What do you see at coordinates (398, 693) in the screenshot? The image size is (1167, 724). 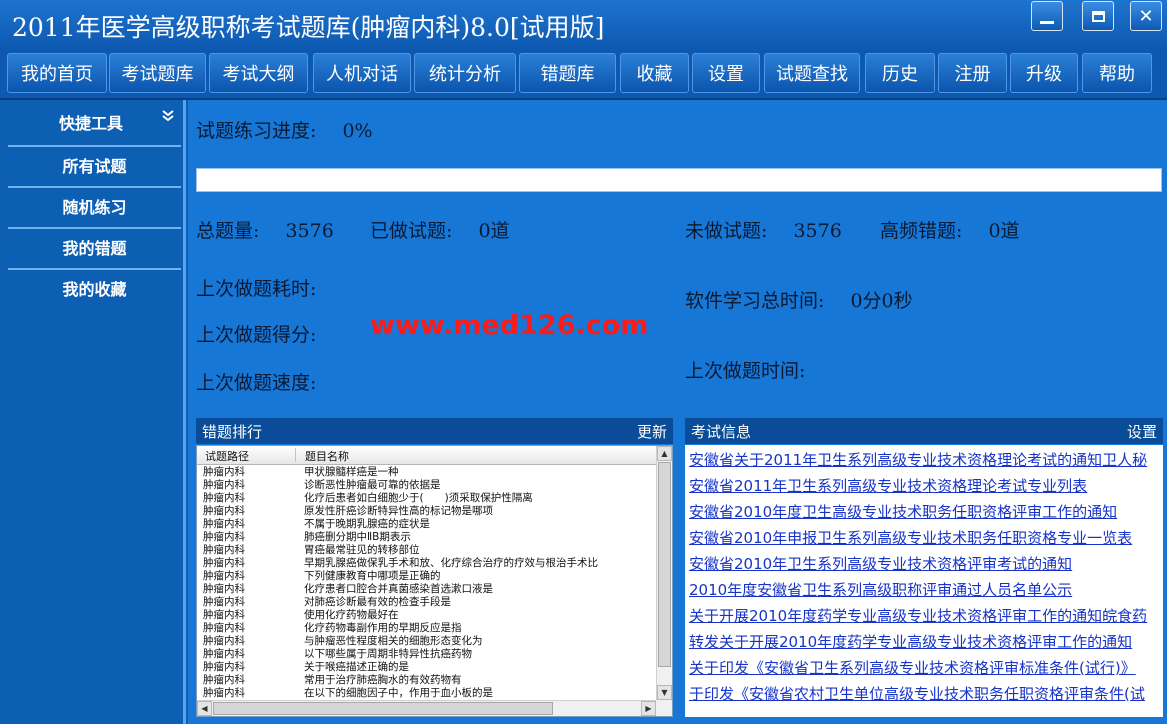 I see `row-title: 在以下的细胞因子中，作用于血小板的是` at bounding box center [398, 693].